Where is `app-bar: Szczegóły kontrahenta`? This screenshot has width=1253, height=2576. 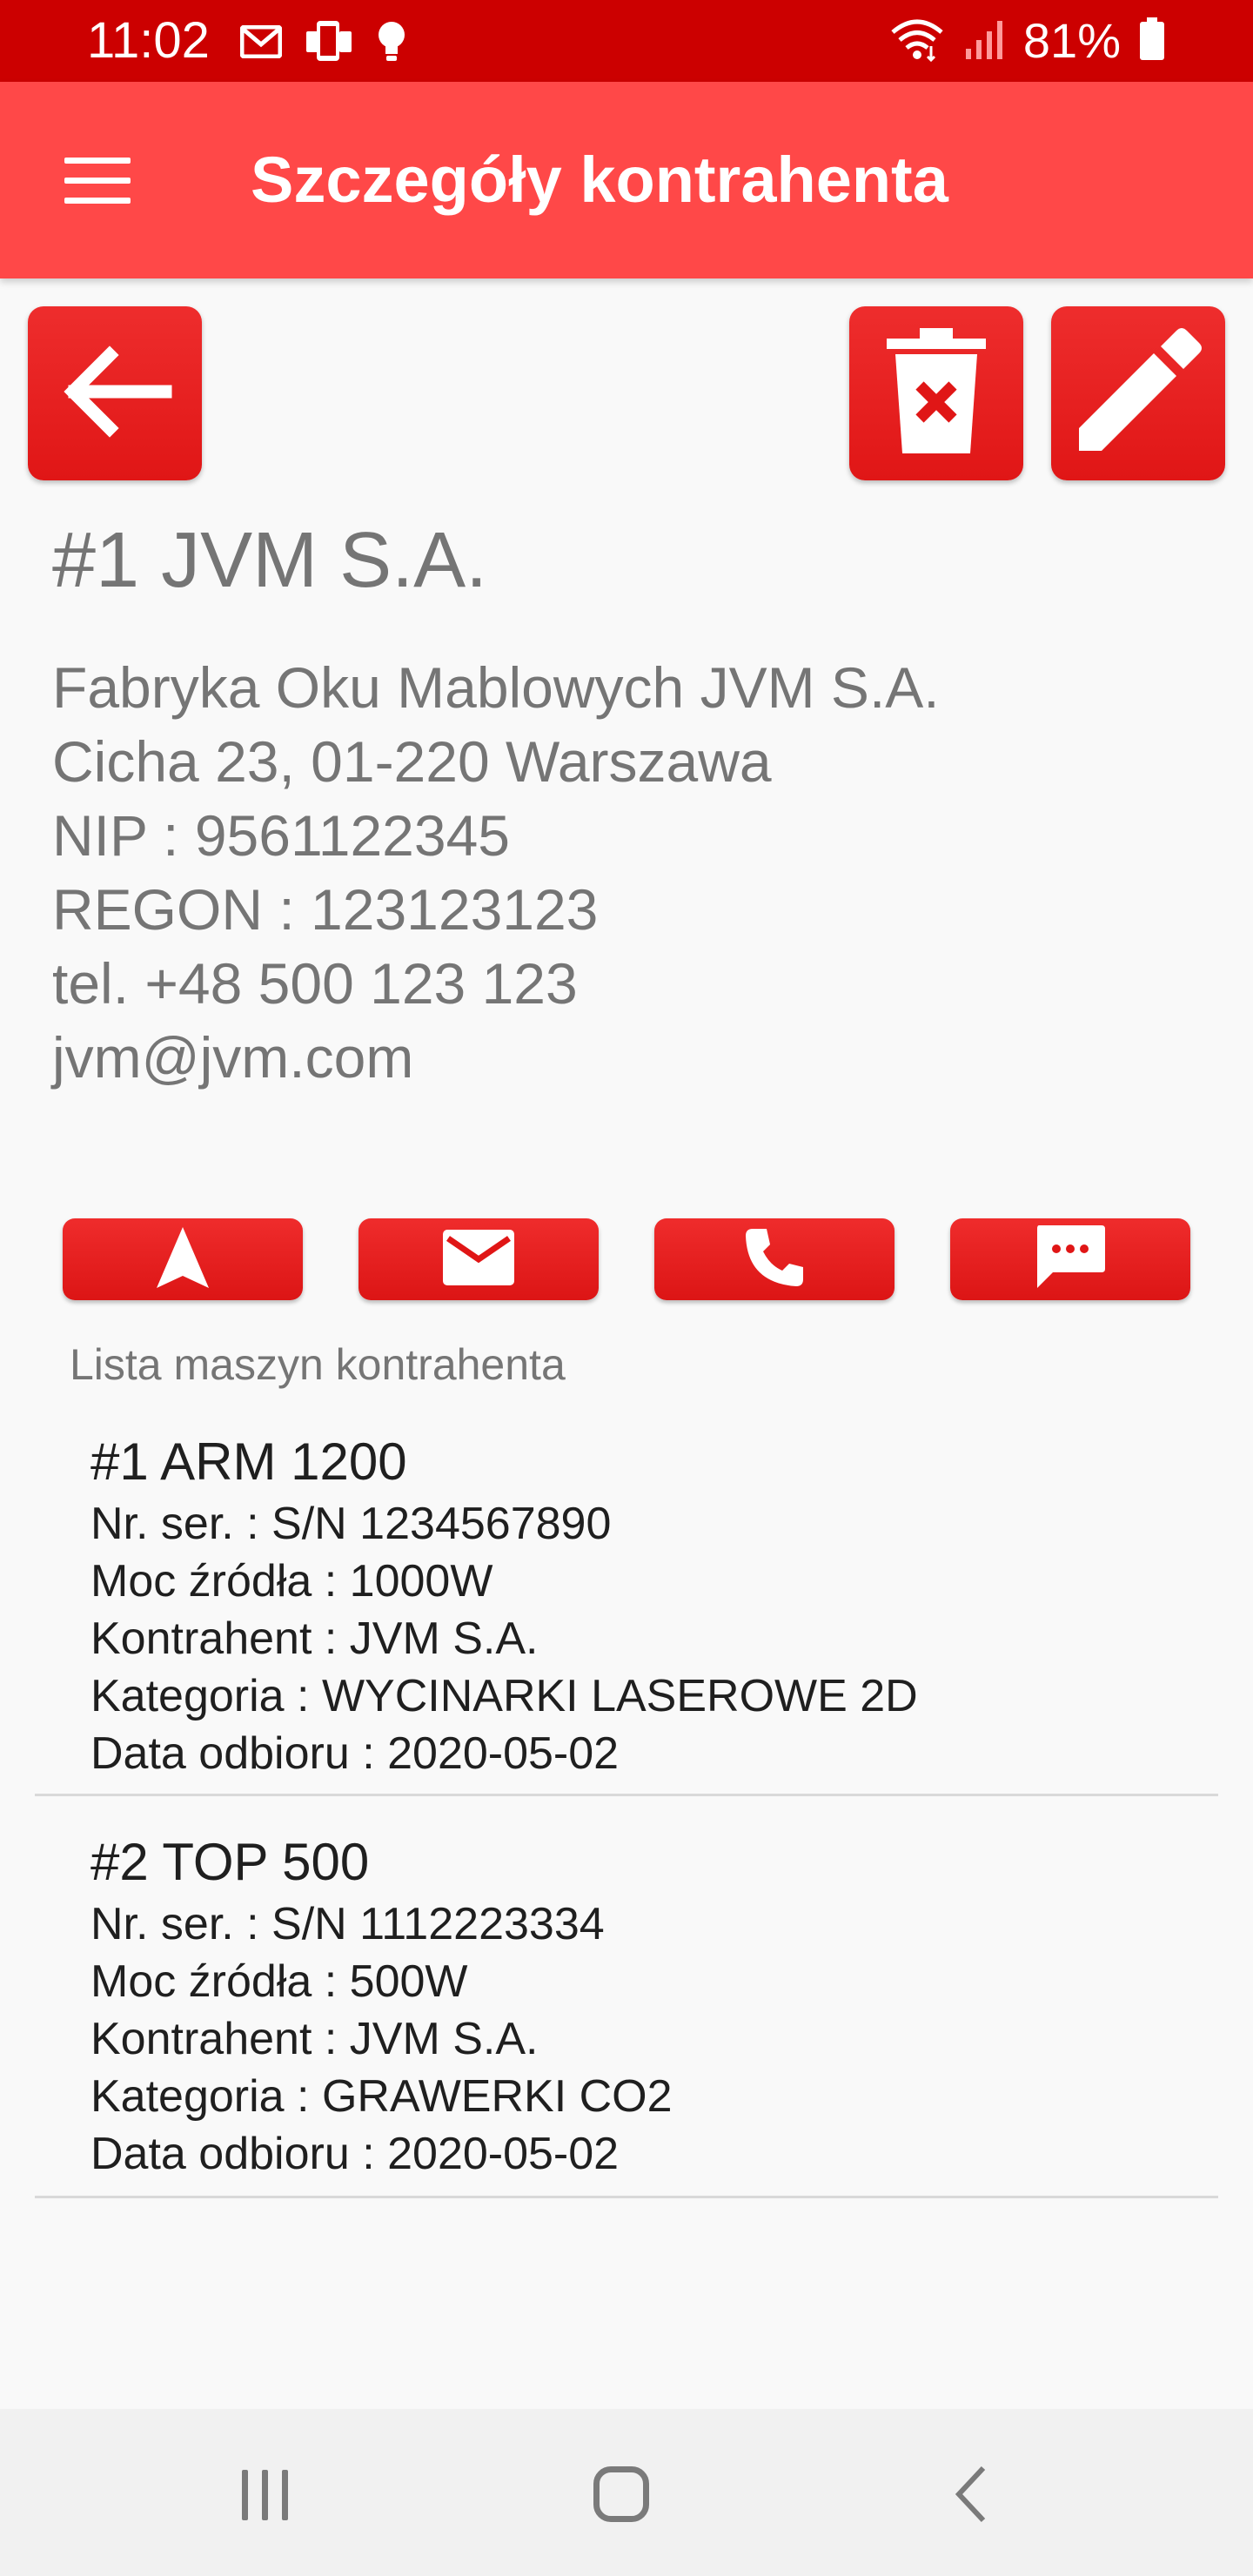 app-bar: Szczegóły kontrahenta is located at coordinates (626, 180).